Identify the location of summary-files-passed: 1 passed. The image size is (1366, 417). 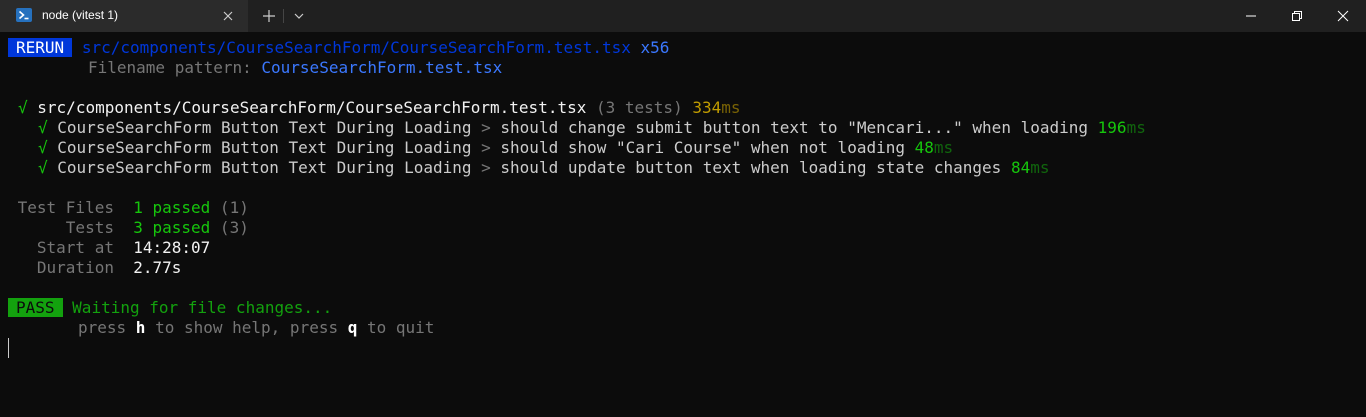
(172, 207).